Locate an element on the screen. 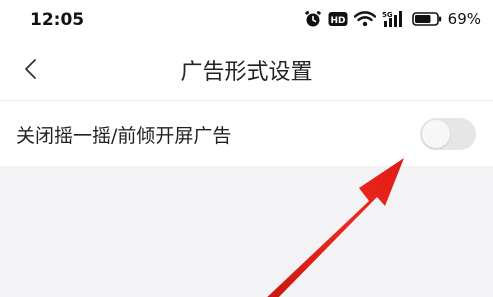  alarm-icon is located at coordinates (313, 19).